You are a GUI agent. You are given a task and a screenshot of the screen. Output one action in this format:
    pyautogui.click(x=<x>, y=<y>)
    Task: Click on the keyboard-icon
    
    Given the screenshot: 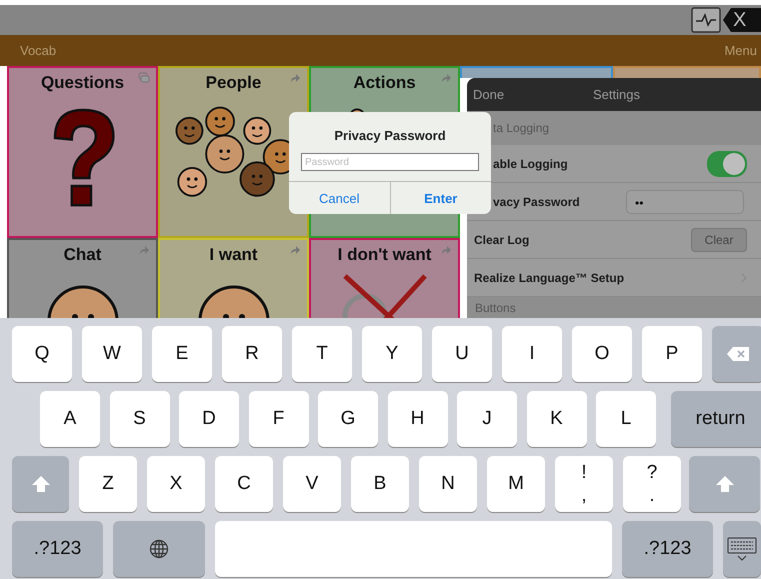 What is the action you would take?
    pyautogui.click(x=742, y=549)
    